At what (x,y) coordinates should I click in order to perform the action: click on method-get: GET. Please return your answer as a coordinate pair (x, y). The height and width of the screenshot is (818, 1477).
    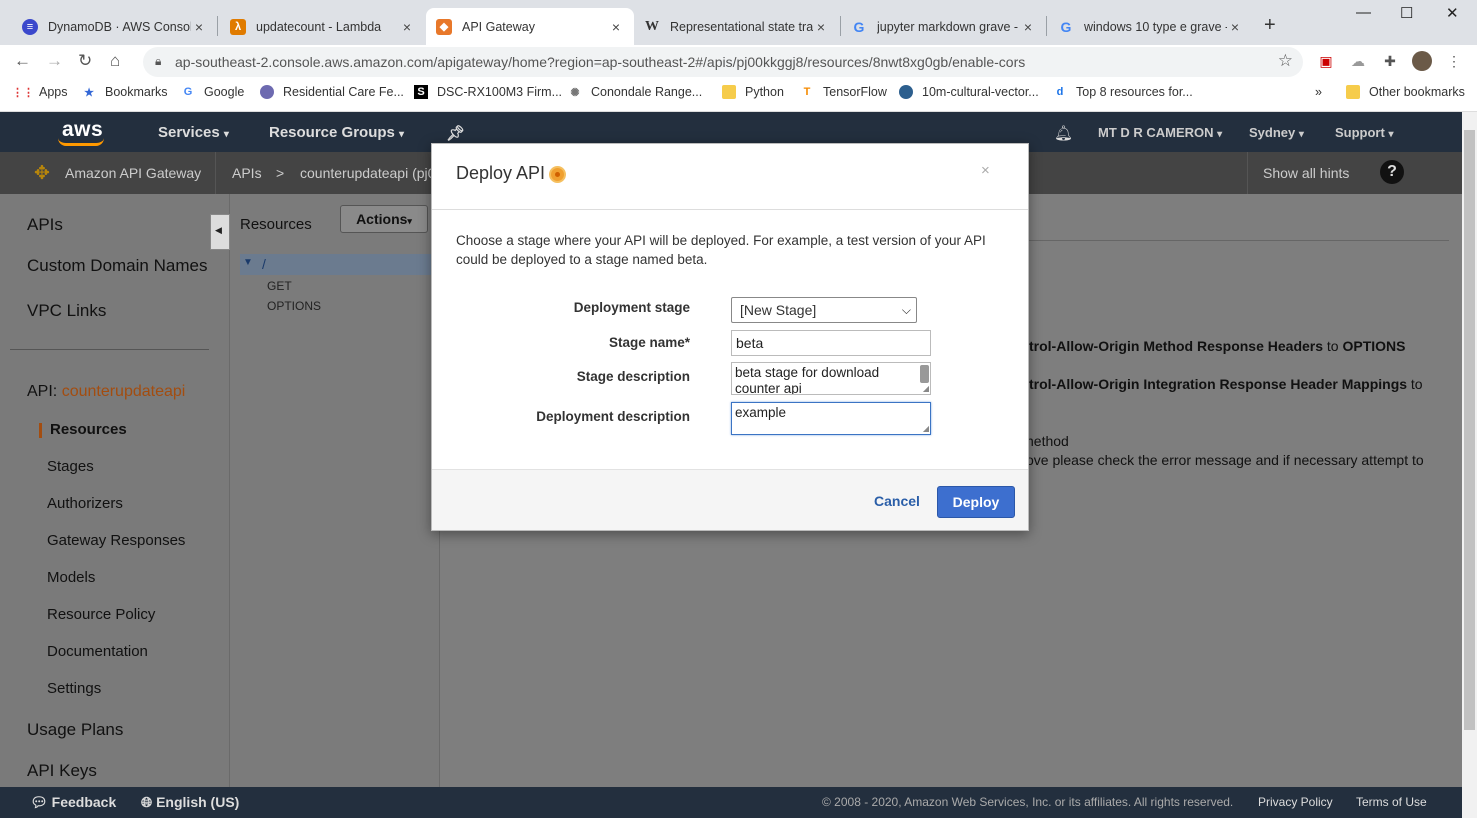
    Looking at the image, I should click on (279, 286).